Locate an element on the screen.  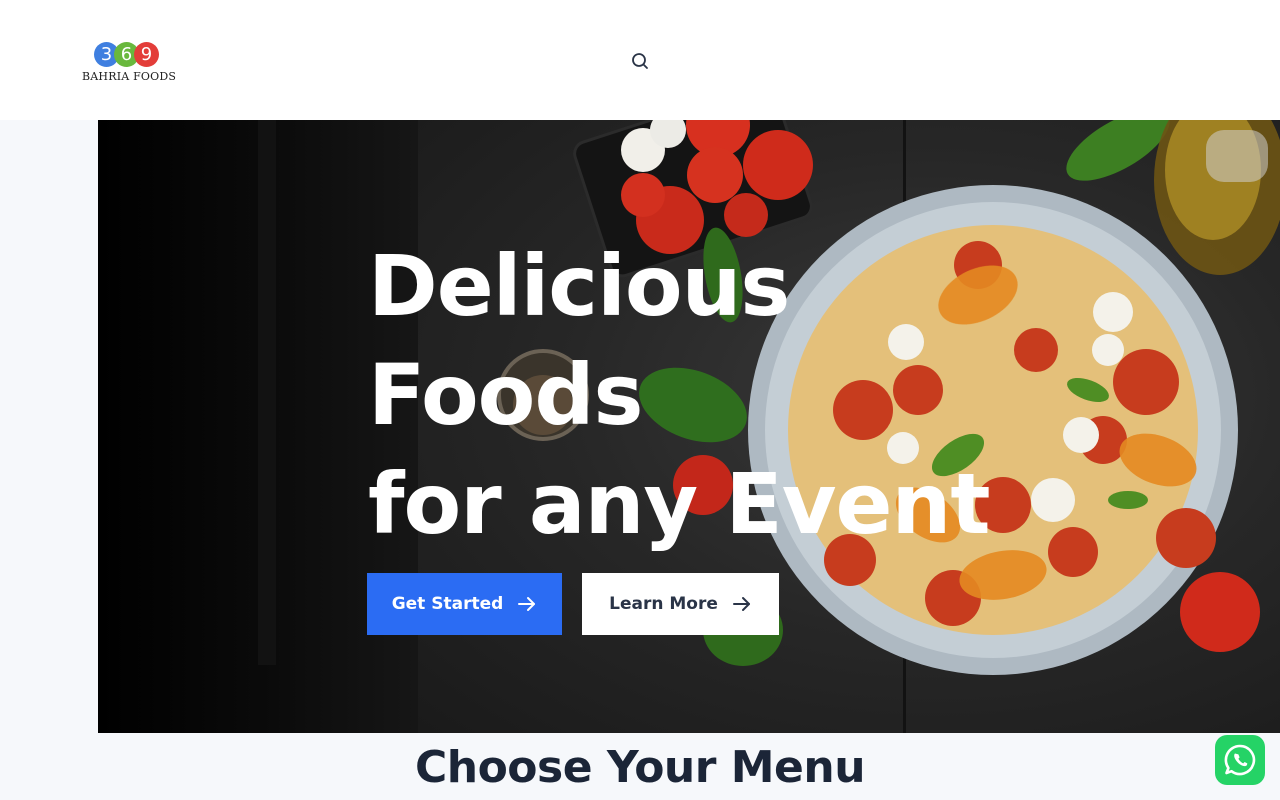
tomato is located at coordinates (1220, 612).